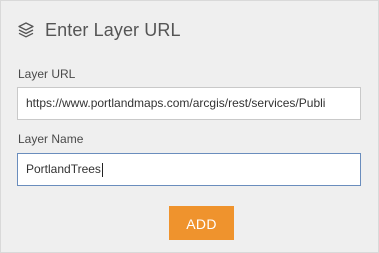 The image size is (379, 253). Describe the element at coordinates (47, 74) in the screenshot. I see `layer-url-label: Layer URL` at that location.